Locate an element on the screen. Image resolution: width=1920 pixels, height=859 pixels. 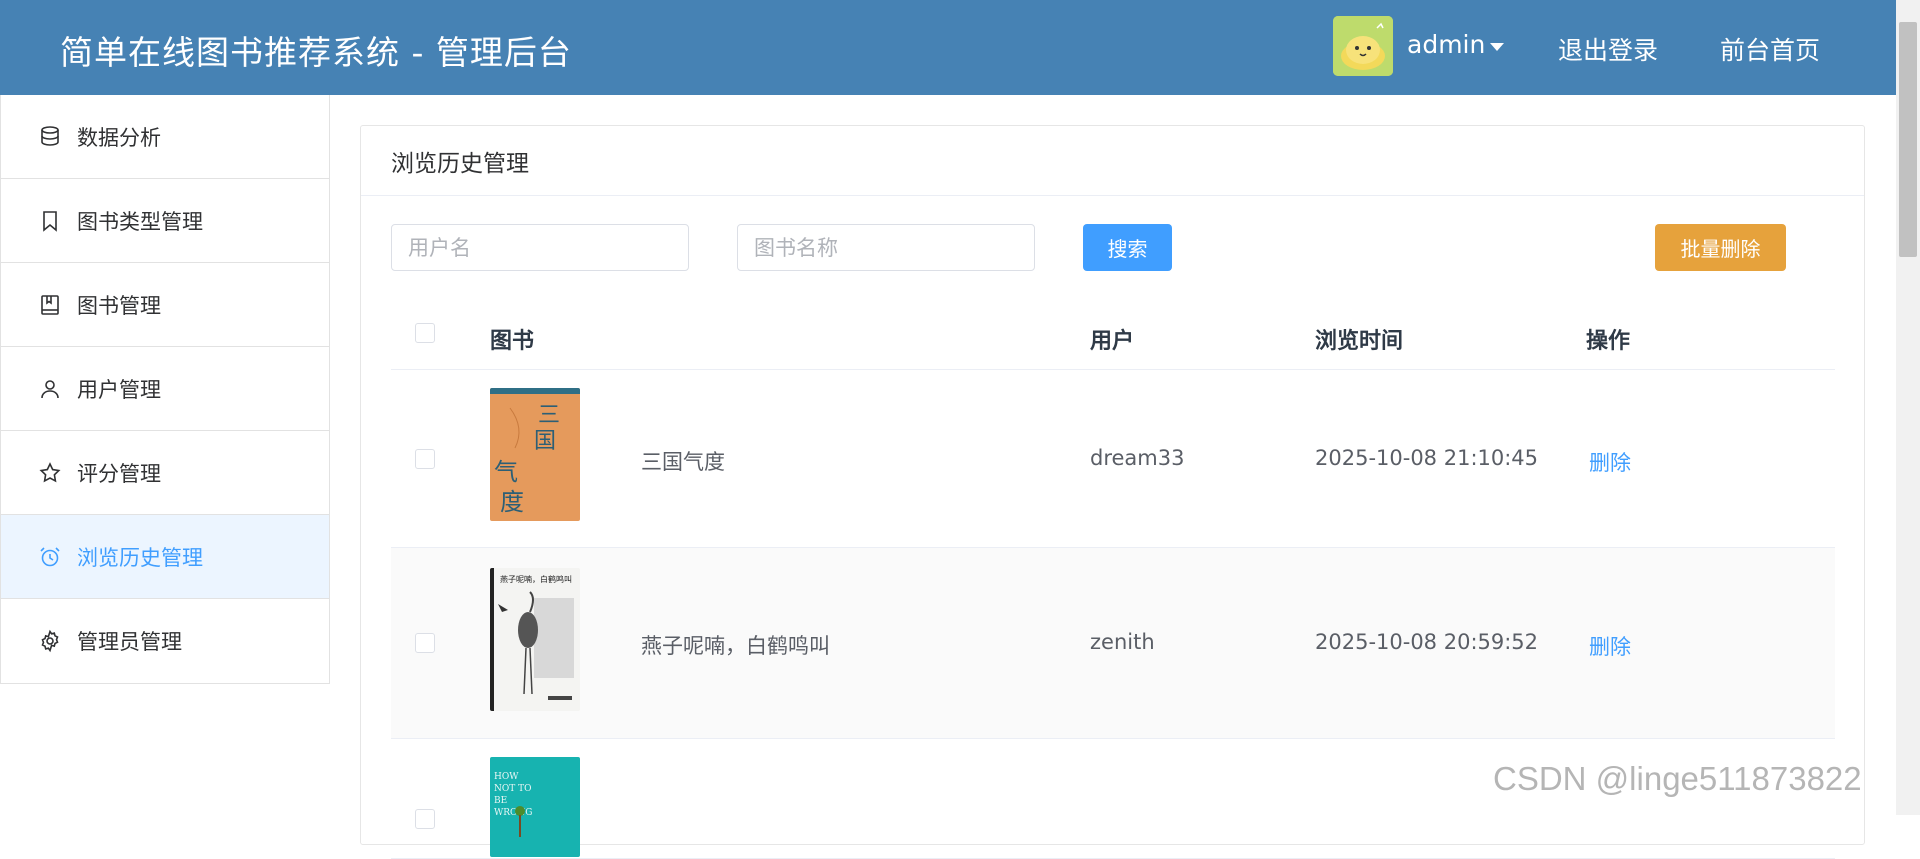
top-header: 简单在线图书推荐系统 - 管理后台 admin 退出登录 前台首页 is located at coordinates (960, 47).